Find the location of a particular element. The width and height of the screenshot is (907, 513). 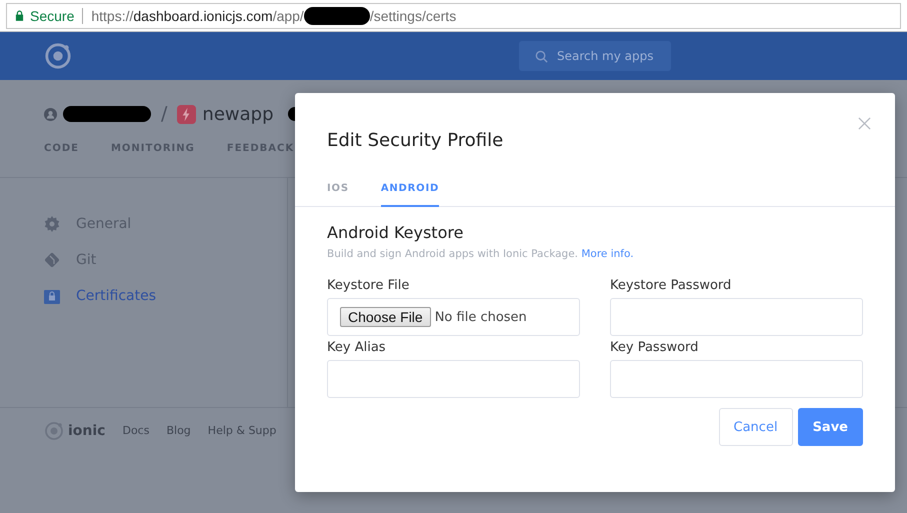

bolt-app-icon is located at coordinates (186, 114).